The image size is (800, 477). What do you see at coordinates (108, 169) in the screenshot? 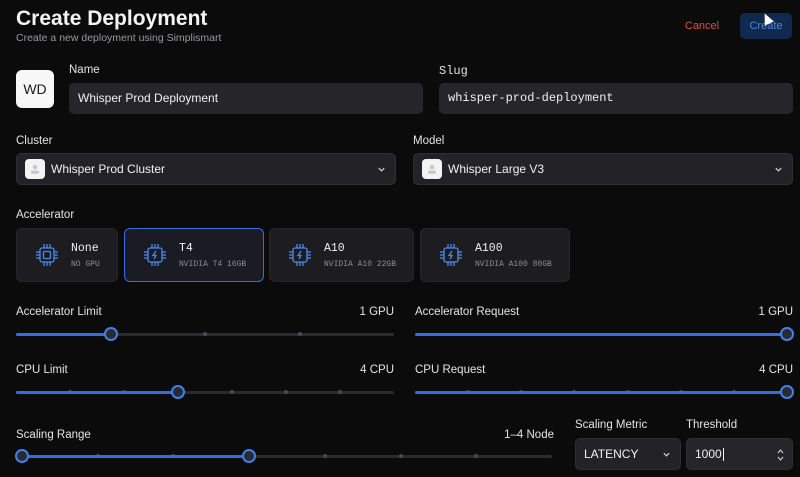
I see `cluster-select-value: Whisper Prod Cluster` at bounding box center [108, 169].